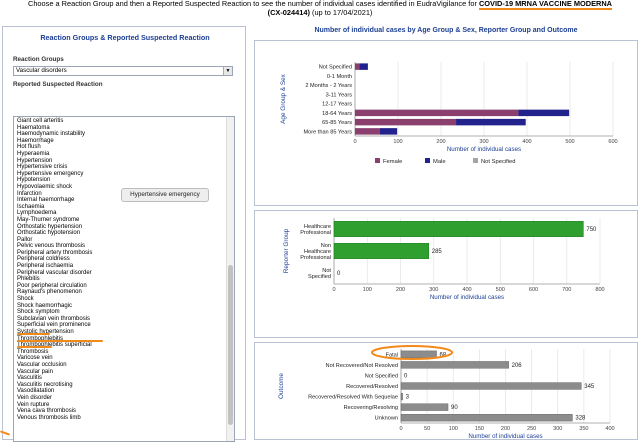 This screenshot has height=442, width=640. Describe the element at coordinates (54, 418) in the screenshot. I see `reaction-item: Venous thrombosis limb` at that location.